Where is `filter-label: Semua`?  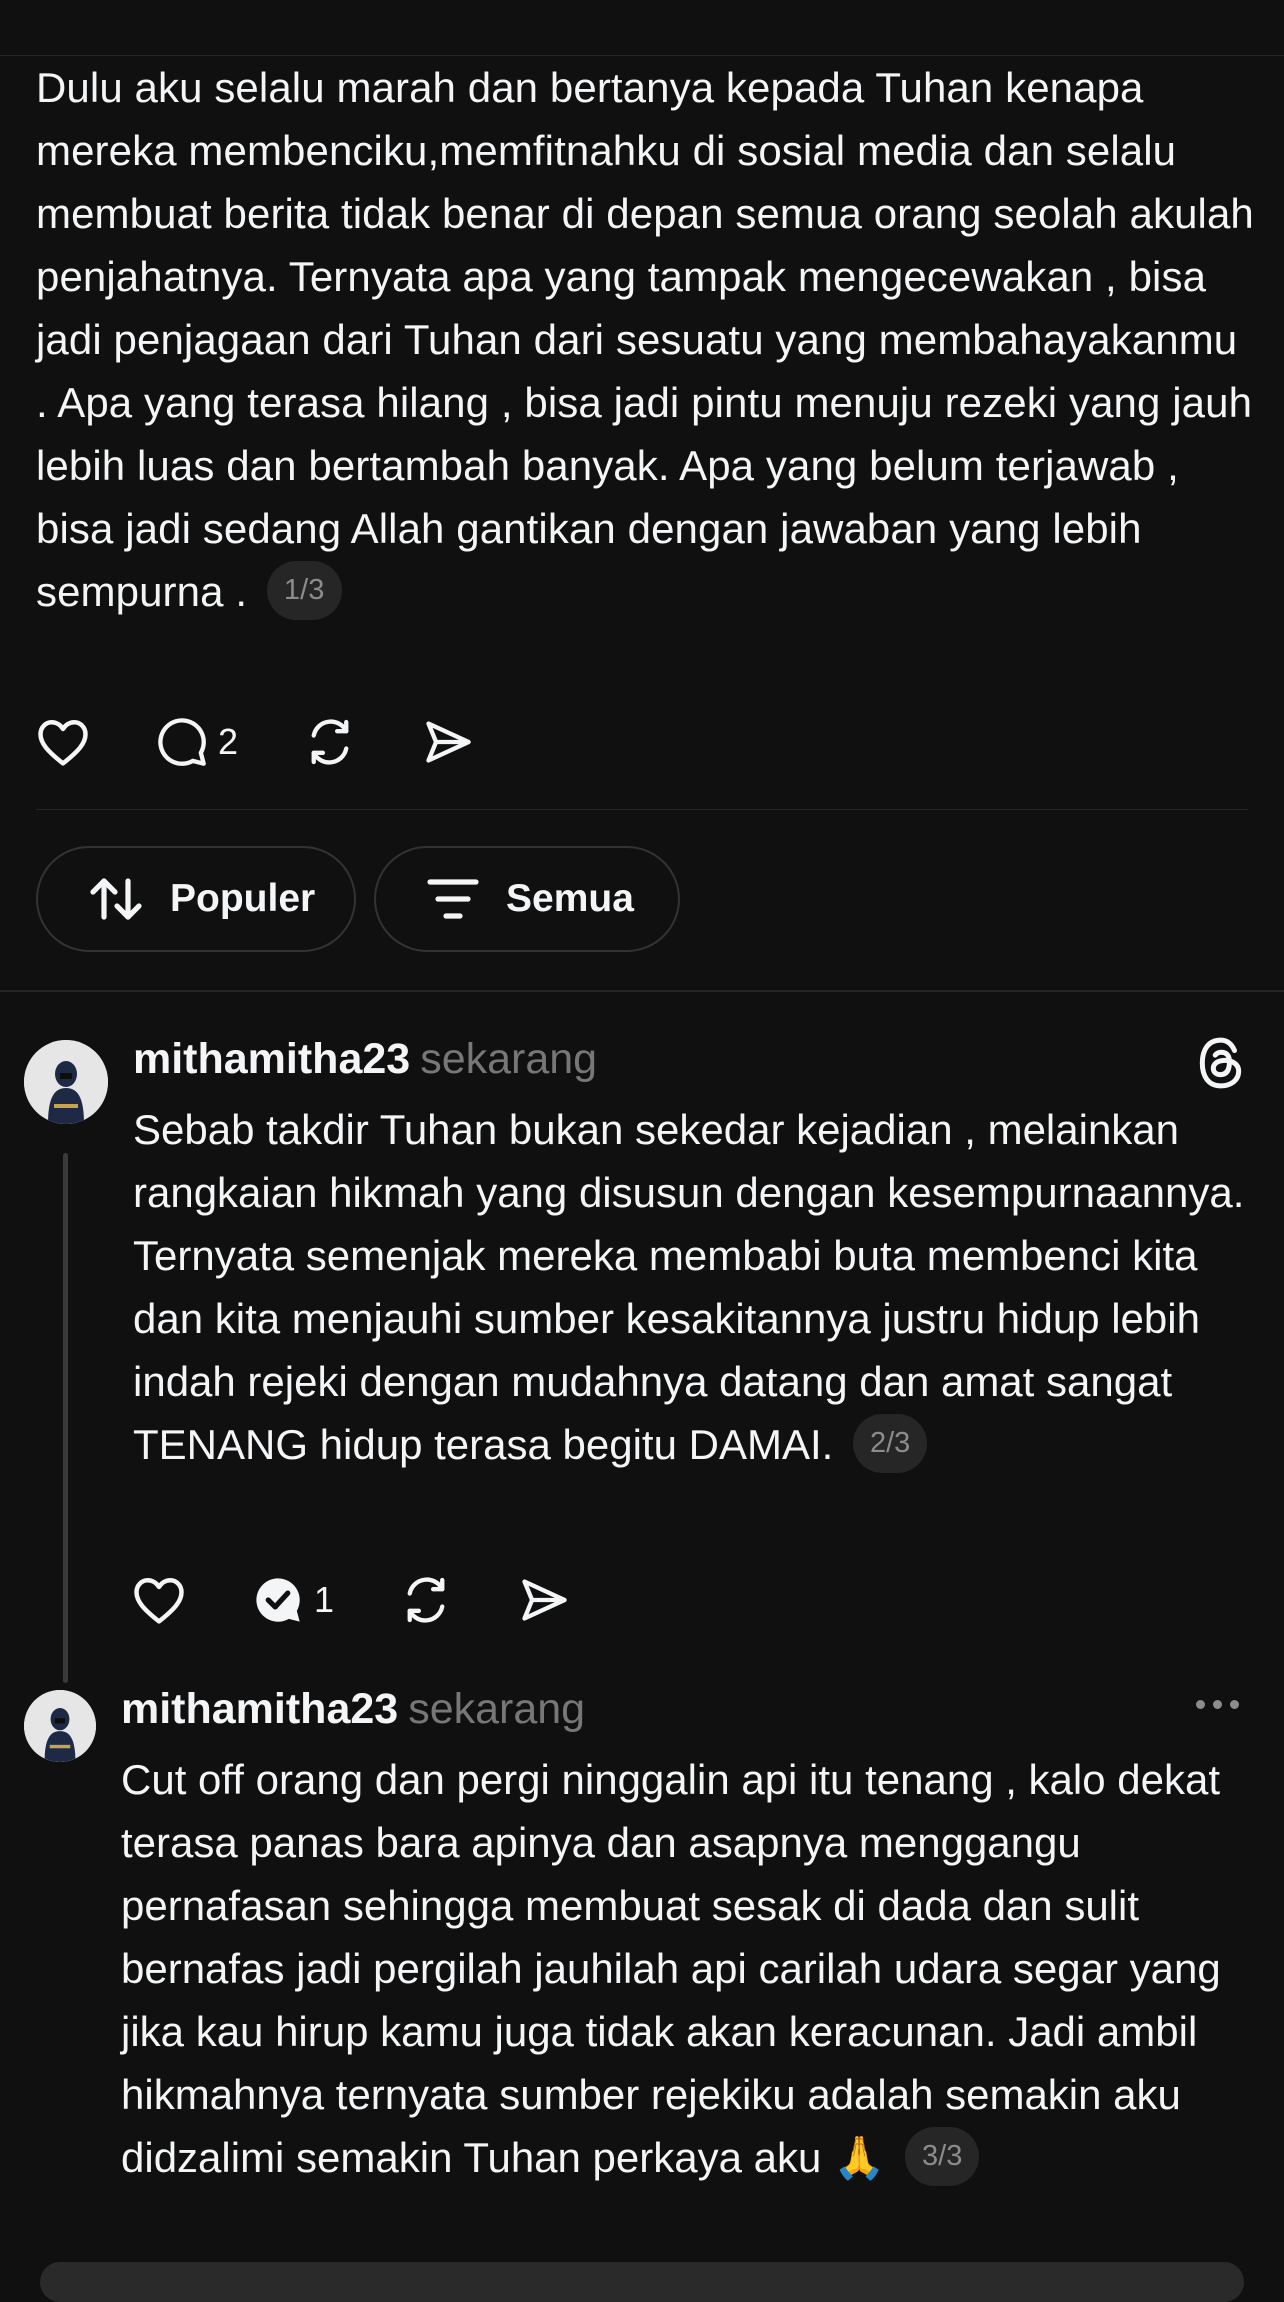
filter-label: Semua is located at coordinates (570, 898).